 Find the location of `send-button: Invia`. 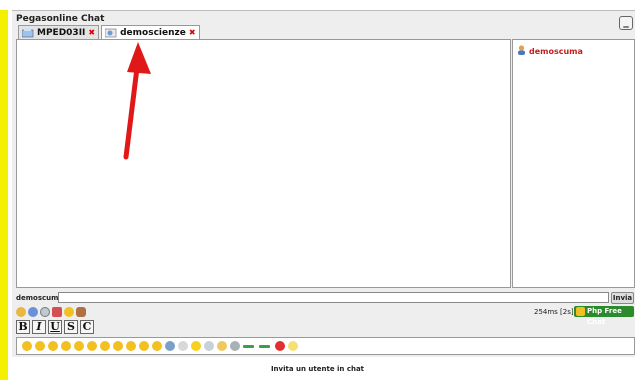

send-button: Invia is located at coordinates (622, 298).